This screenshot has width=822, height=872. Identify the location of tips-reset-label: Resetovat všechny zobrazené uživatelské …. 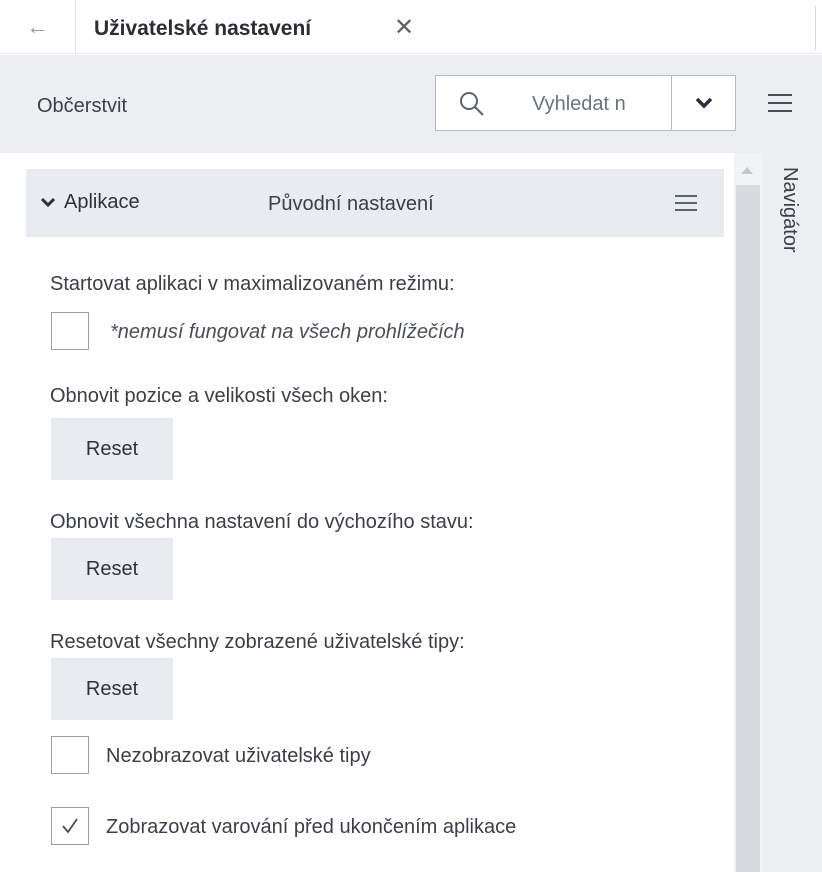
(257, 642).